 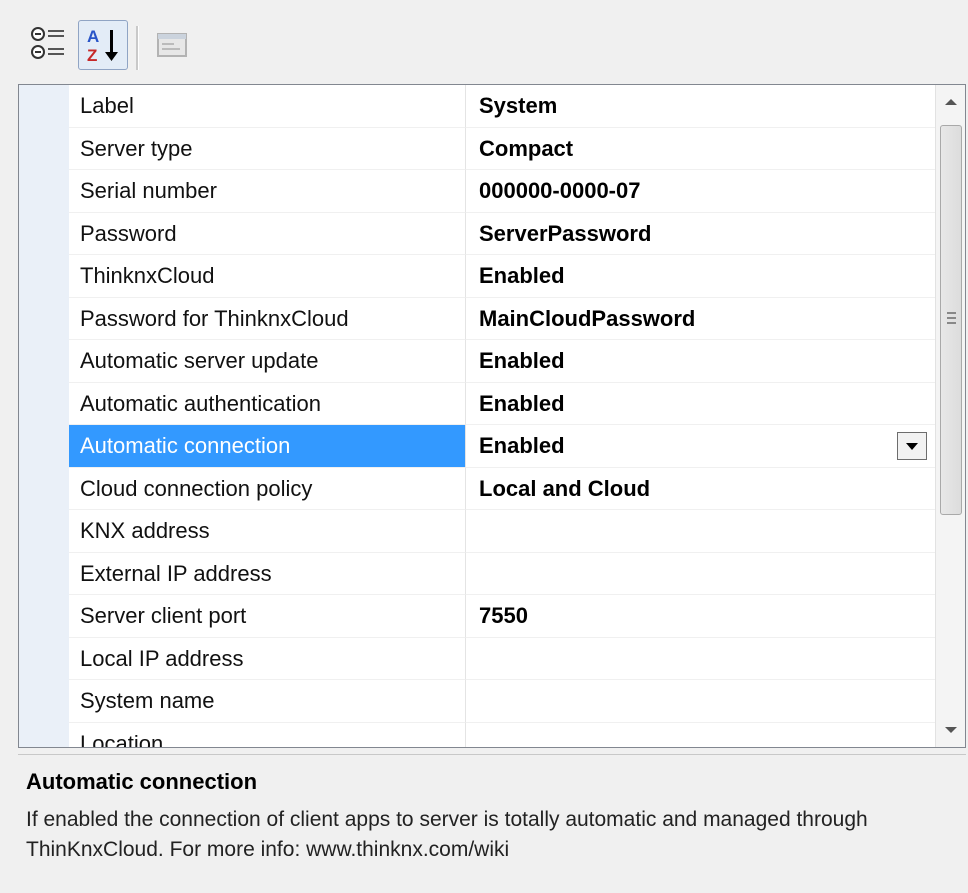 I want to click on property-name: Location, so click(x=267, y=734).